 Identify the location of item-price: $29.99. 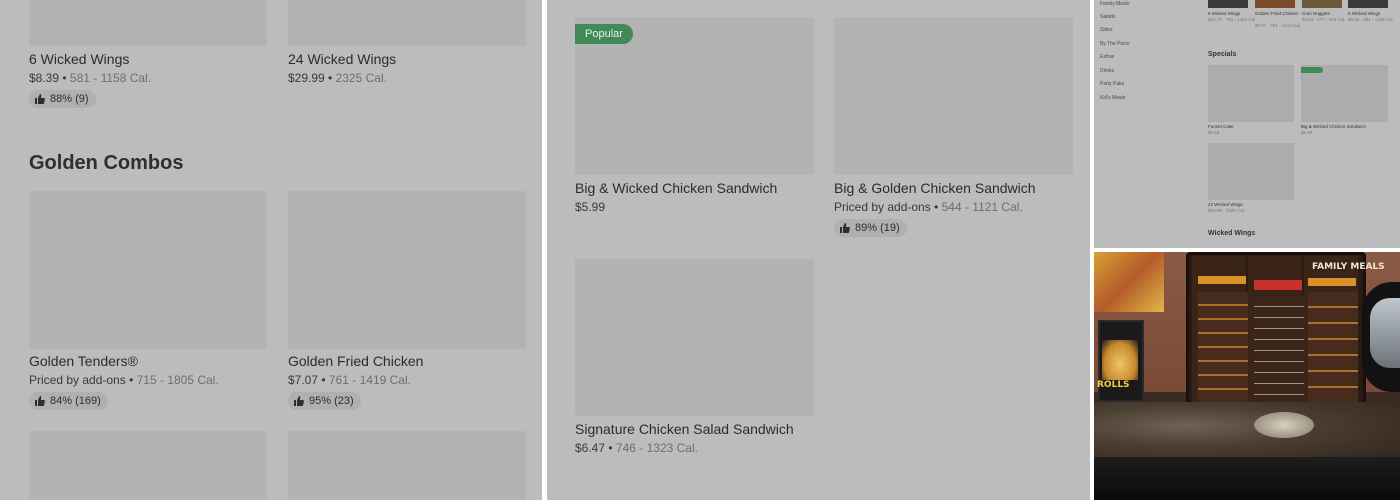
(306, 78).